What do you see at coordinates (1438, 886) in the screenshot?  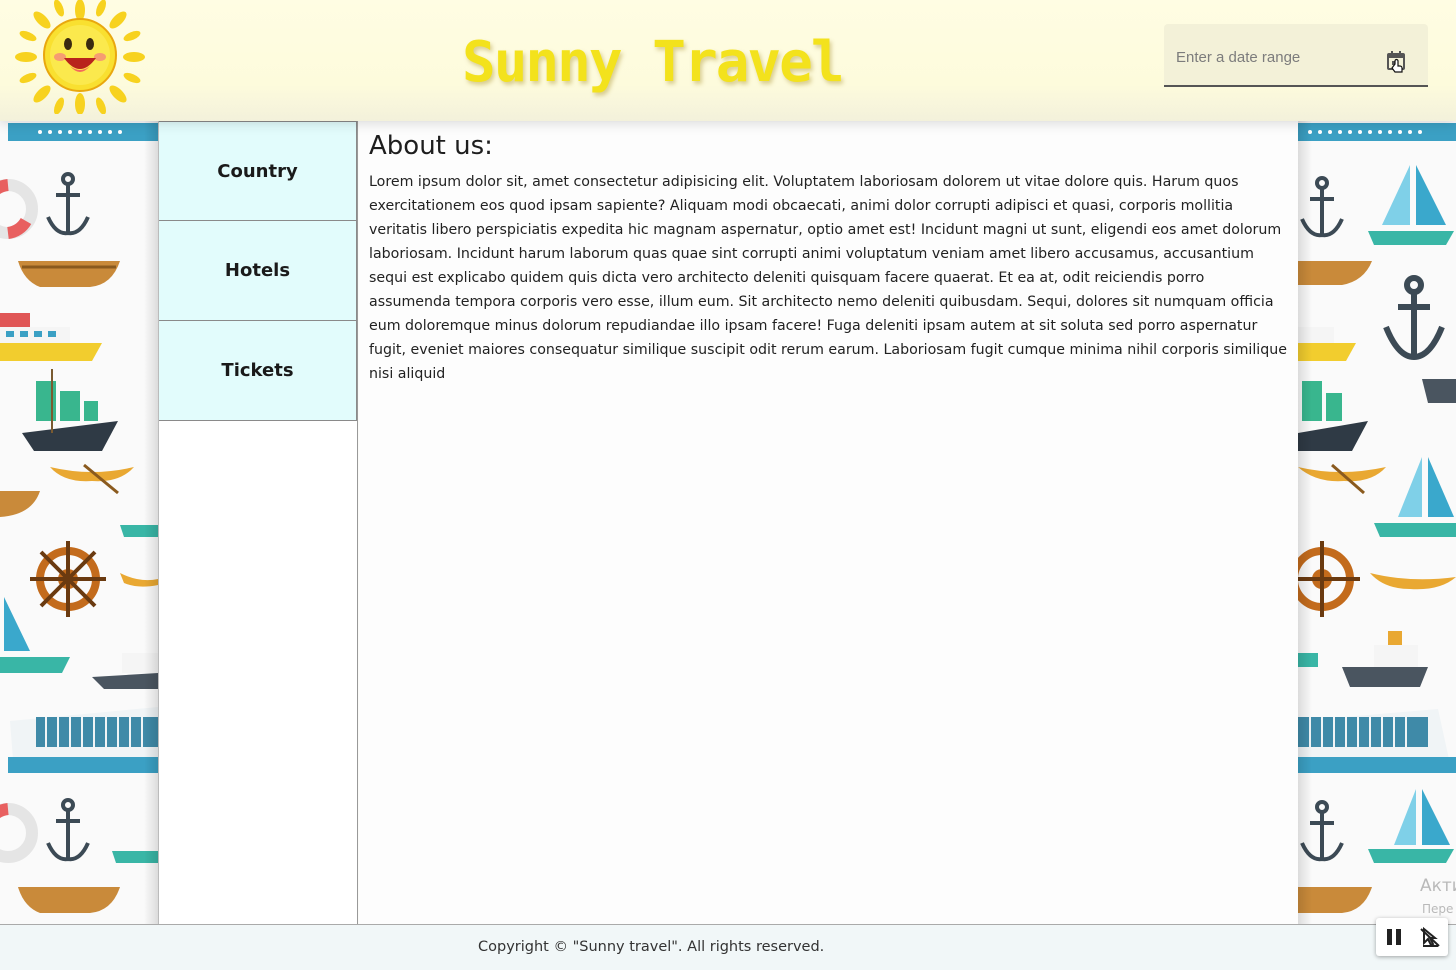 I see `activate-watermark-title: Акти` at bounding box center [1438, 886].